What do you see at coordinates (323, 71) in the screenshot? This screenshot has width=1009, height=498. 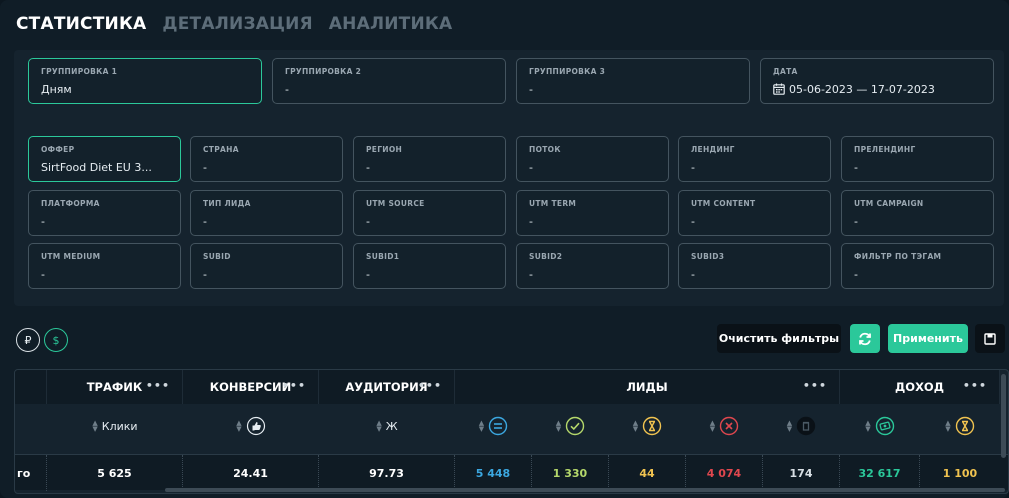 I see `field-label: ГРУППИРОВКА 2` at bounding box center [323, 71].